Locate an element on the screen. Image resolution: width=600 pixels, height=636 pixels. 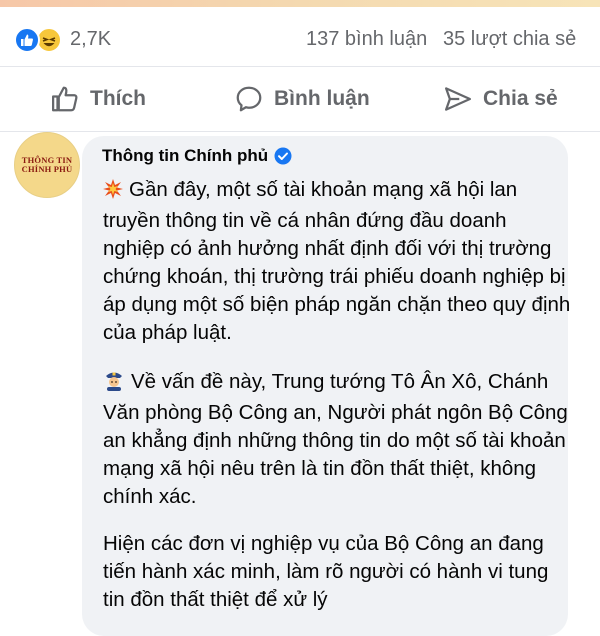
comment-author-row: Thông tin Chính phủ is located at coordinates (197, 156).